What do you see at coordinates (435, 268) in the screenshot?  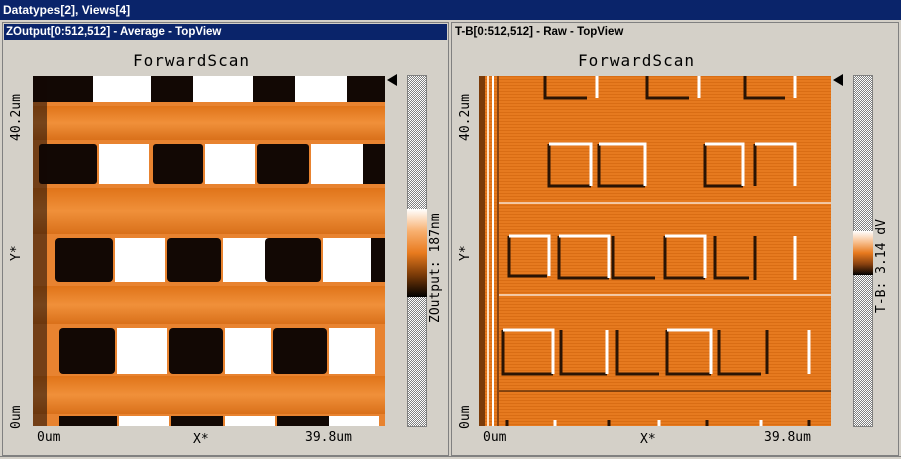 I see `color-scale-label: ZOutput: 187nm` at bounding box center [435, 268].